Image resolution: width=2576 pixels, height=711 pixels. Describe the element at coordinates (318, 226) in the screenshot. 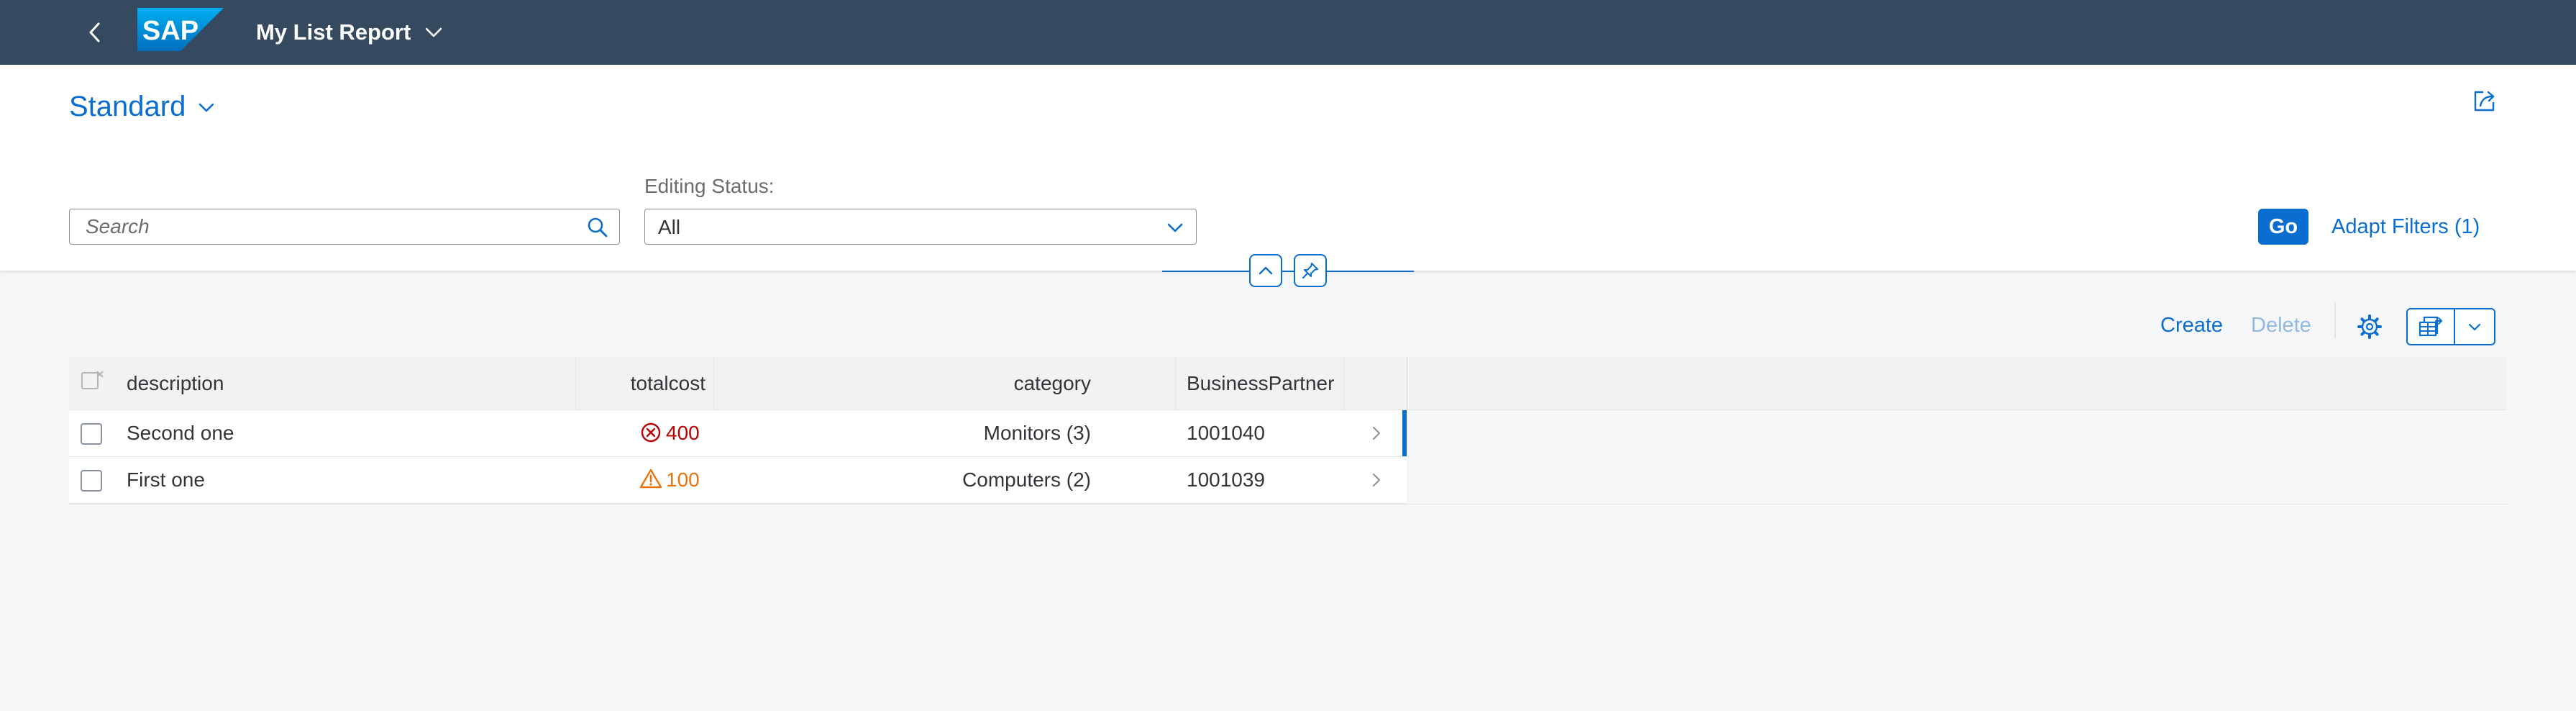

I see `search-input` at that location.